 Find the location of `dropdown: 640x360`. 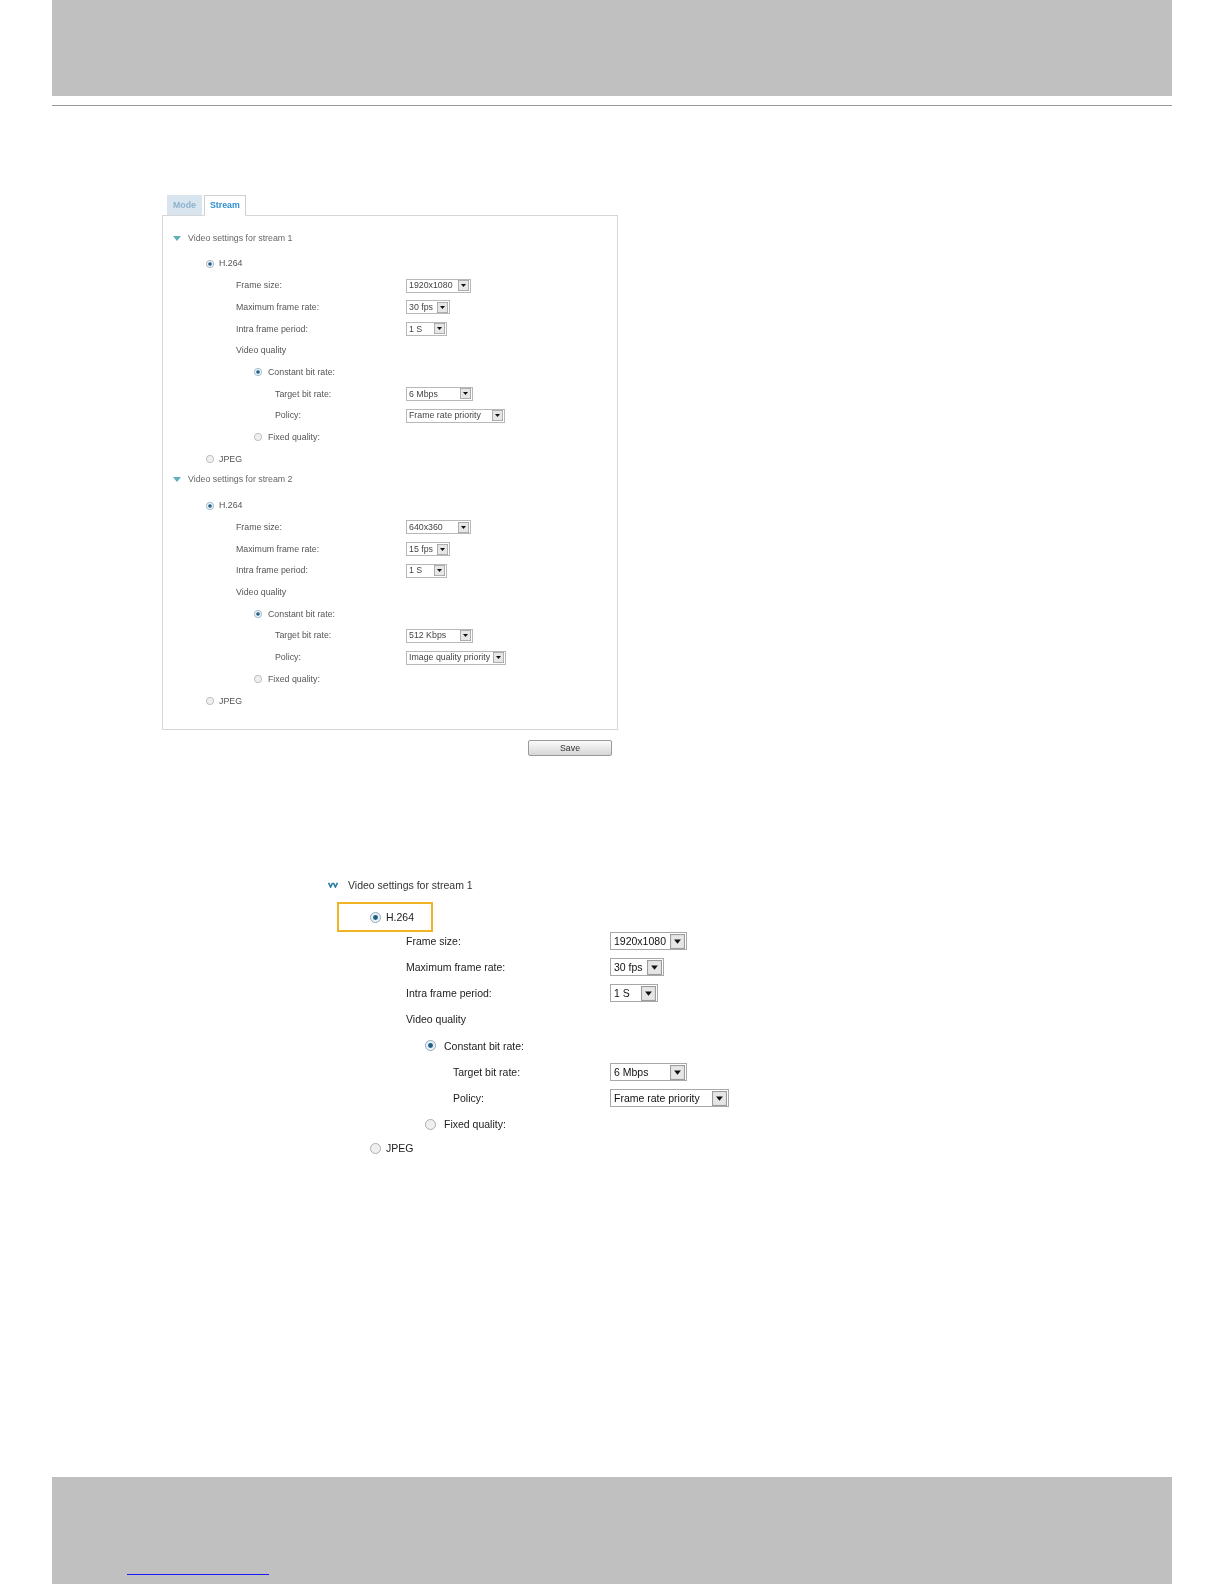

dropdown: 640x360 is located at coordinates (438, 527).